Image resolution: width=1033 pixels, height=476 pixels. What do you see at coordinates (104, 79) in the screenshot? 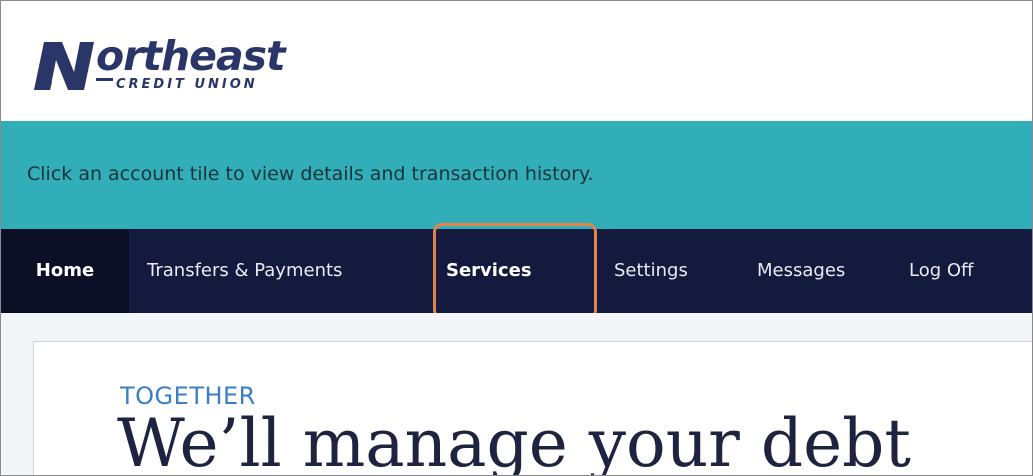
I see `logo-divider` at bounding box center [104, 79].